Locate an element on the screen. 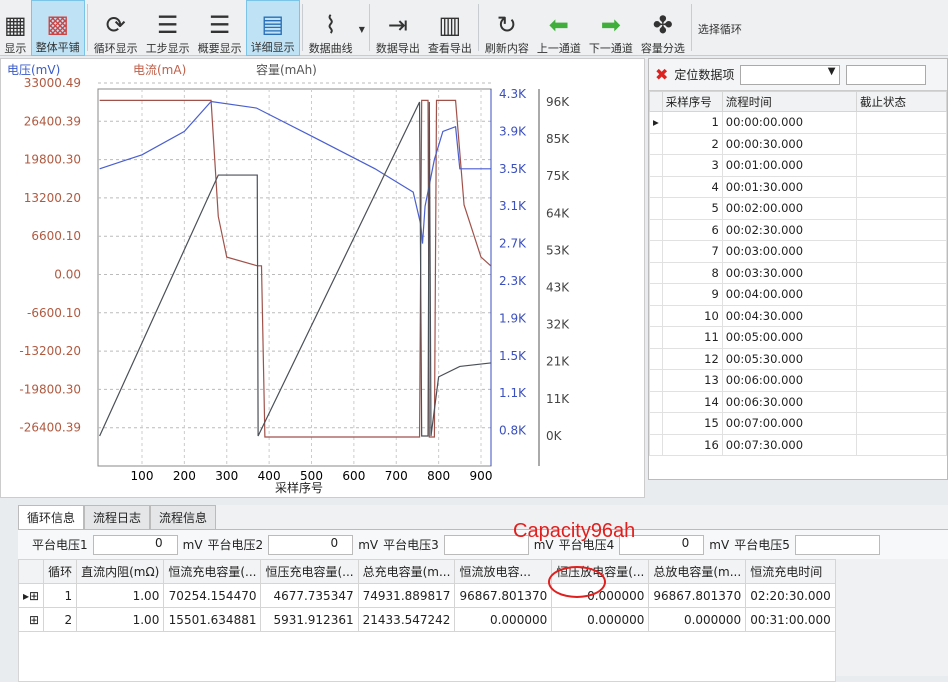  chevron-down-icon: ▼ is located at coordinates (361, 29).